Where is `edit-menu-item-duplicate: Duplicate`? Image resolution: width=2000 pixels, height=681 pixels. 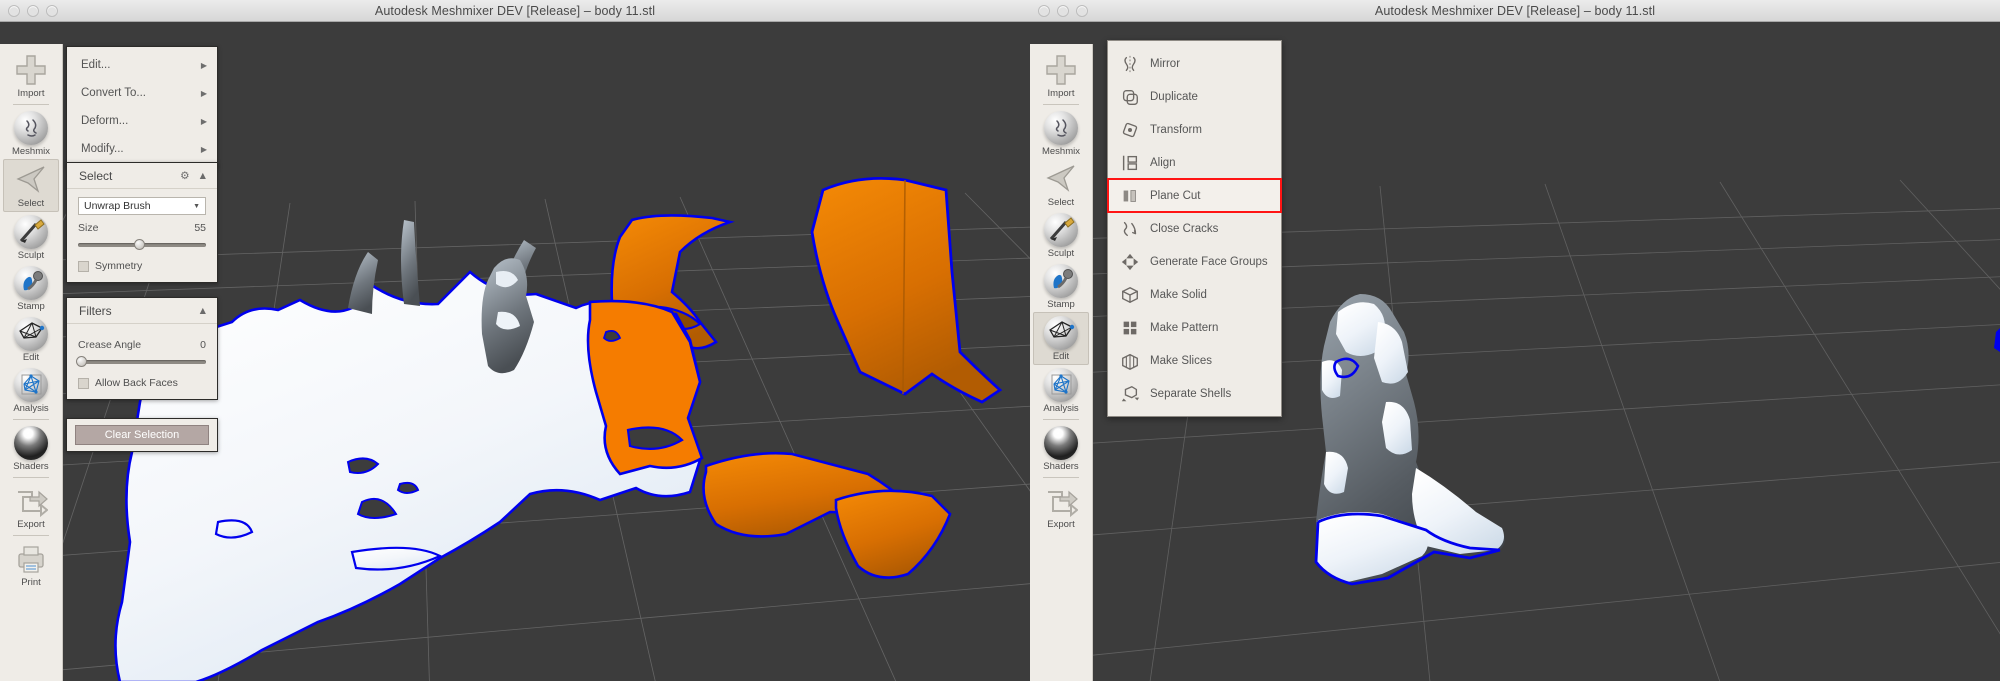 edit-menu-item-duplicate: Duplicate is located at coordinates (1194, 96).